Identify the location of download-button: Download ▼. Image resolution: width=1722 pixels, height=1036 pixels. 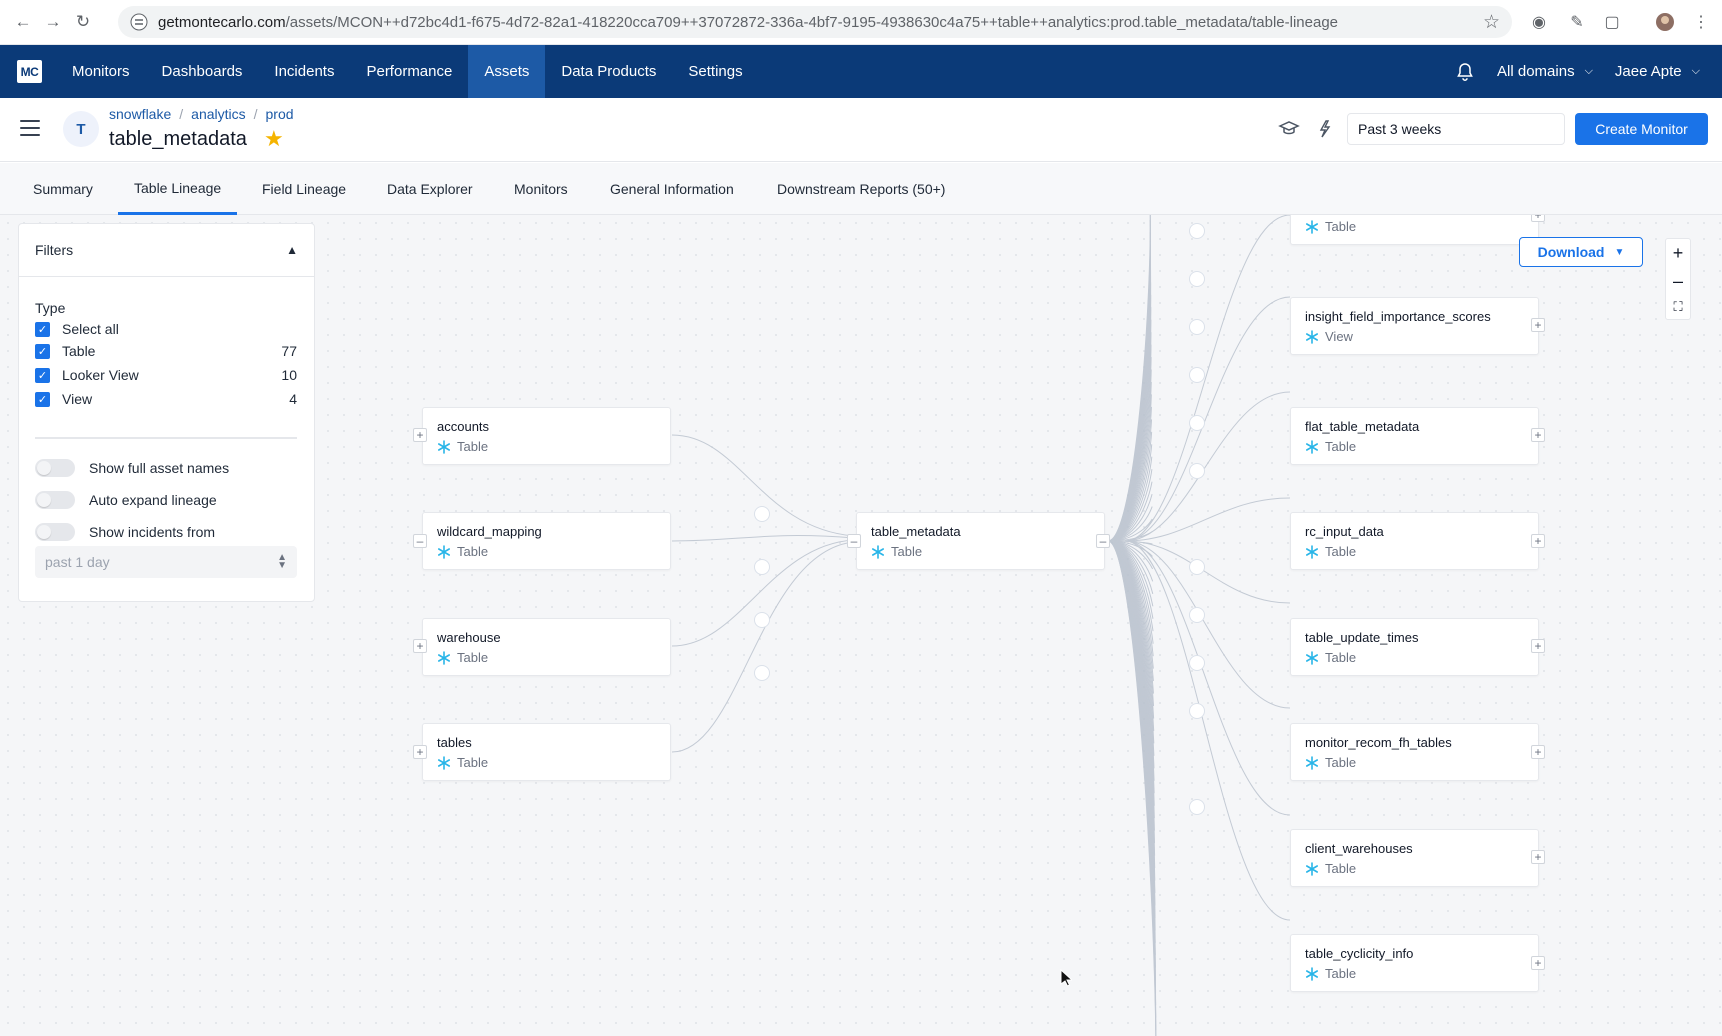
(1581, 252).